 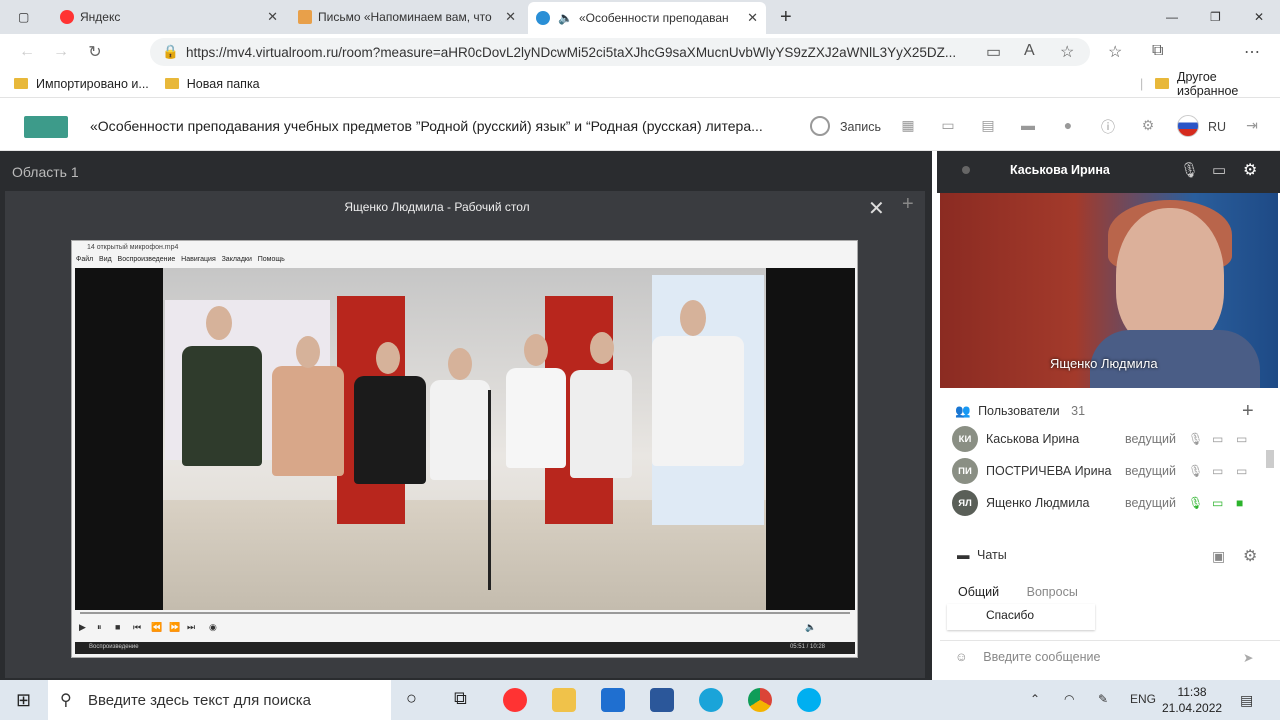 What do you see at coordinates (1258, 17) in the screenshot?
I see `close-window-button: ✕` at bounding box center [1258, 17].